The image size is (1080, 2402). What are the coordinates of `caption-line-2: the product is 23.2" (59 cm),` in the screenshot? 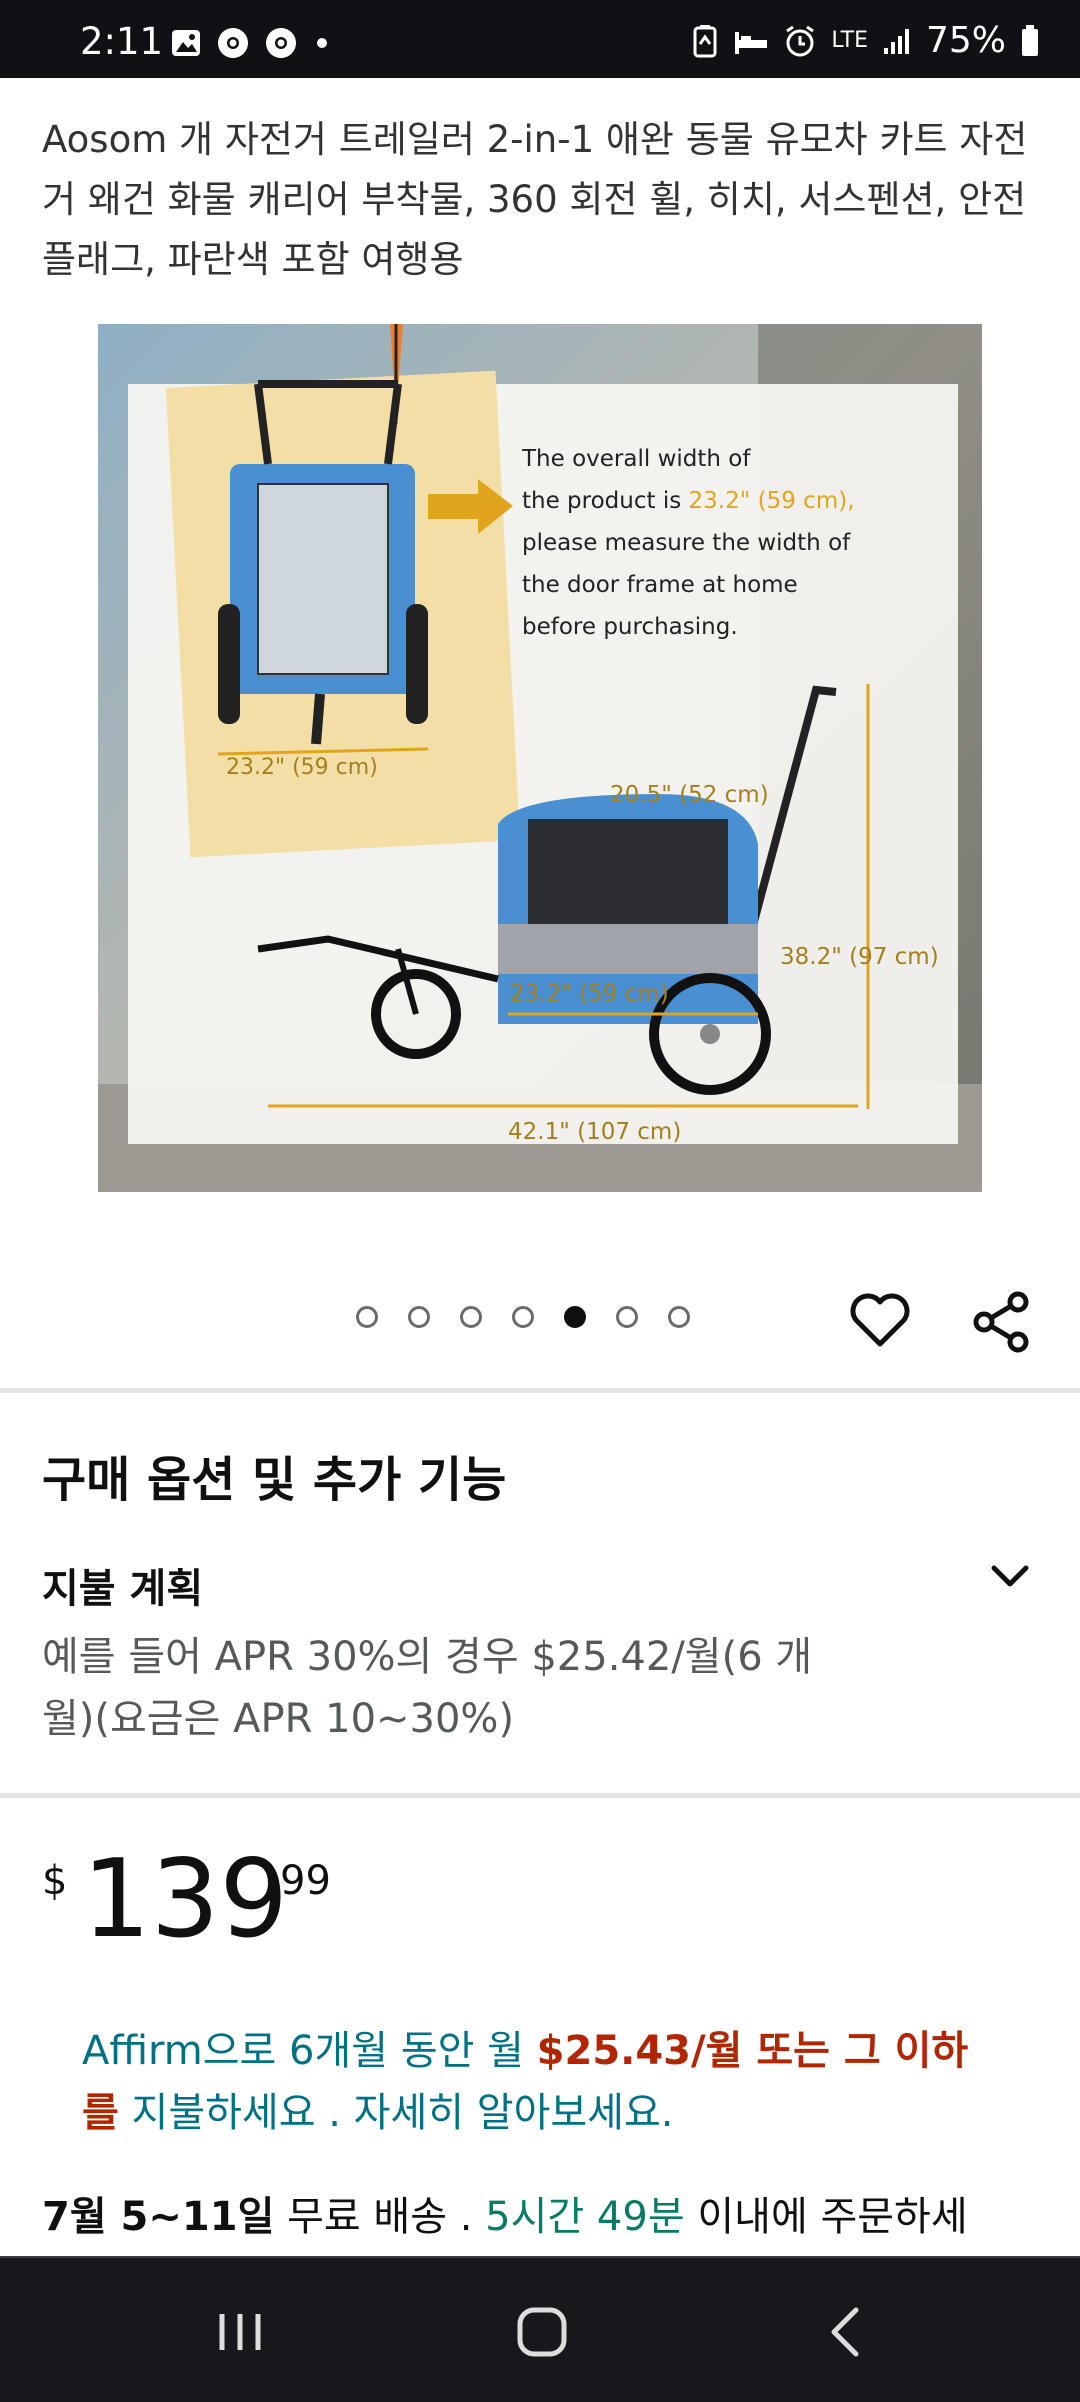 It's located at (688, 501).